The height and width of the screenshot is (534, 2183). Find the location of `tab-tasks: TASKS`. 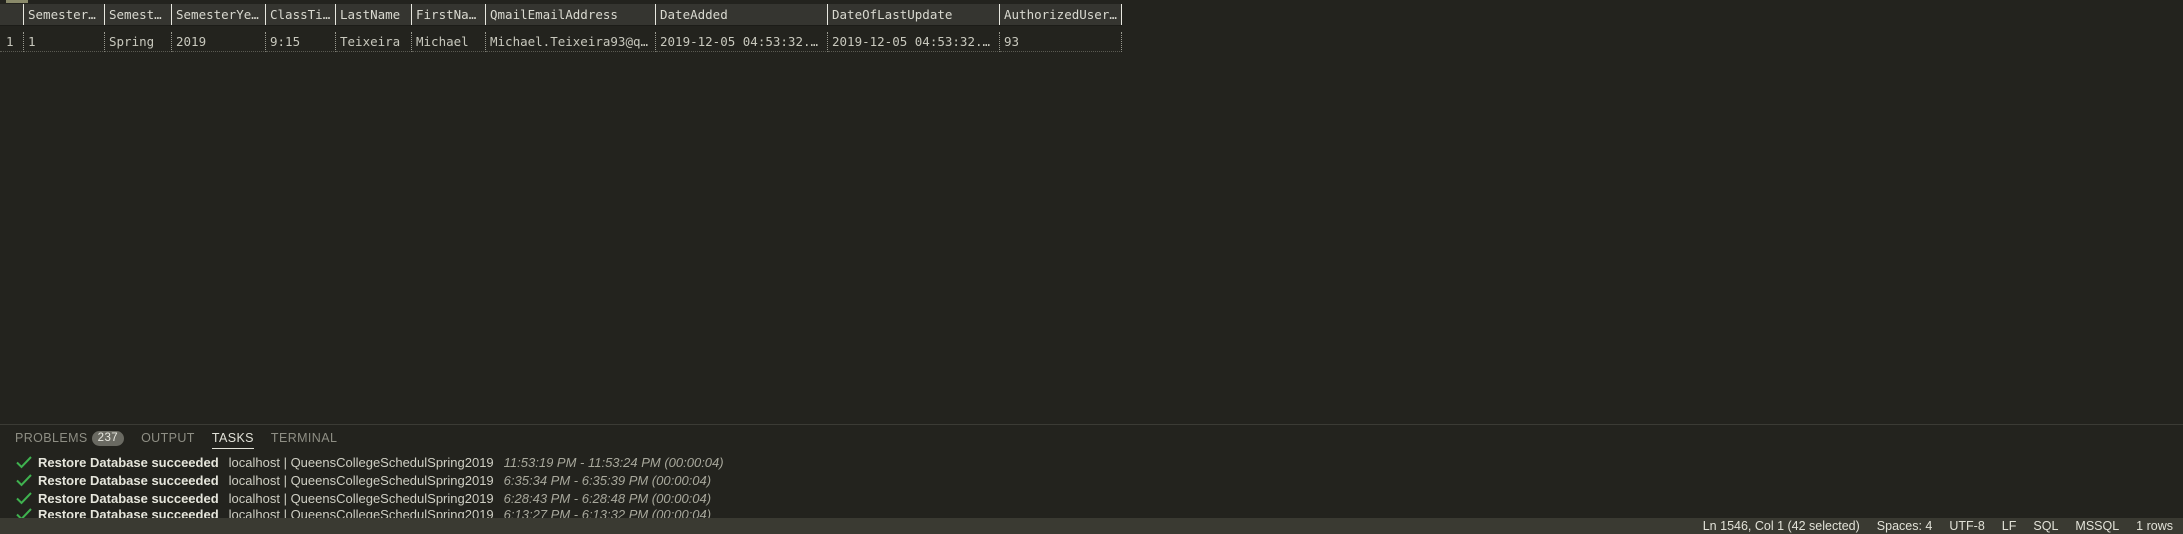

tab-tasks: TASKS is located at coordinates (232, 438).